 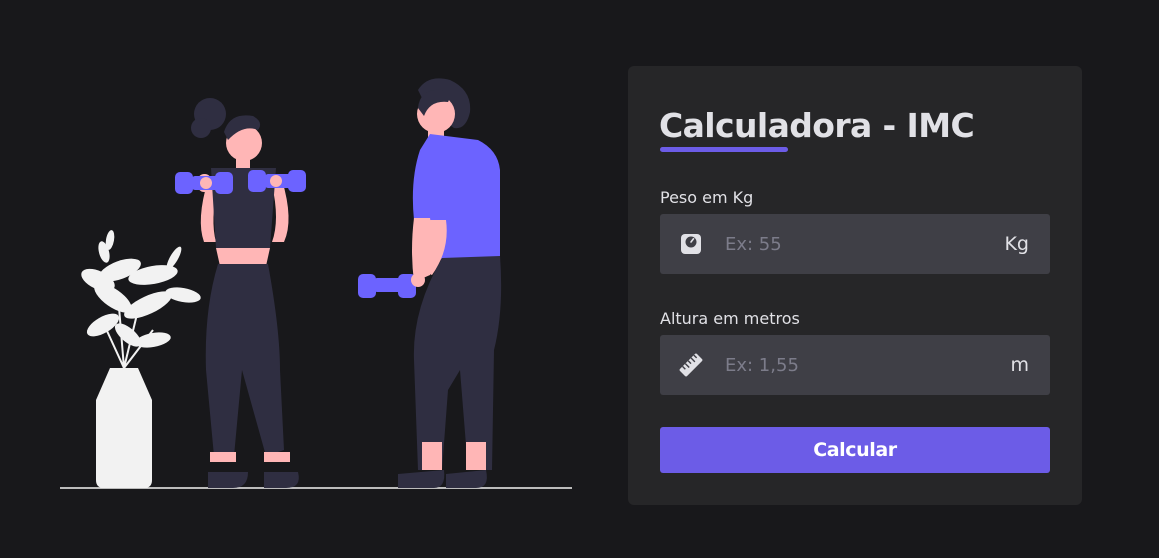 I want to click on weight-field: Kg, so click(x=855, y=244).